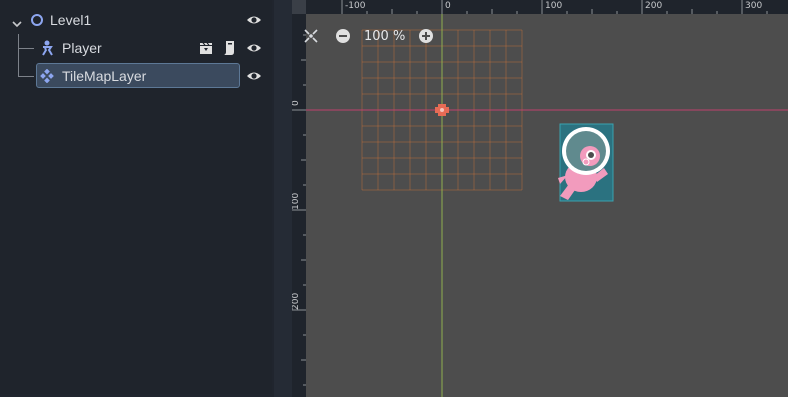  I want to click on tree-item-label: Level1, so click(71, 20).